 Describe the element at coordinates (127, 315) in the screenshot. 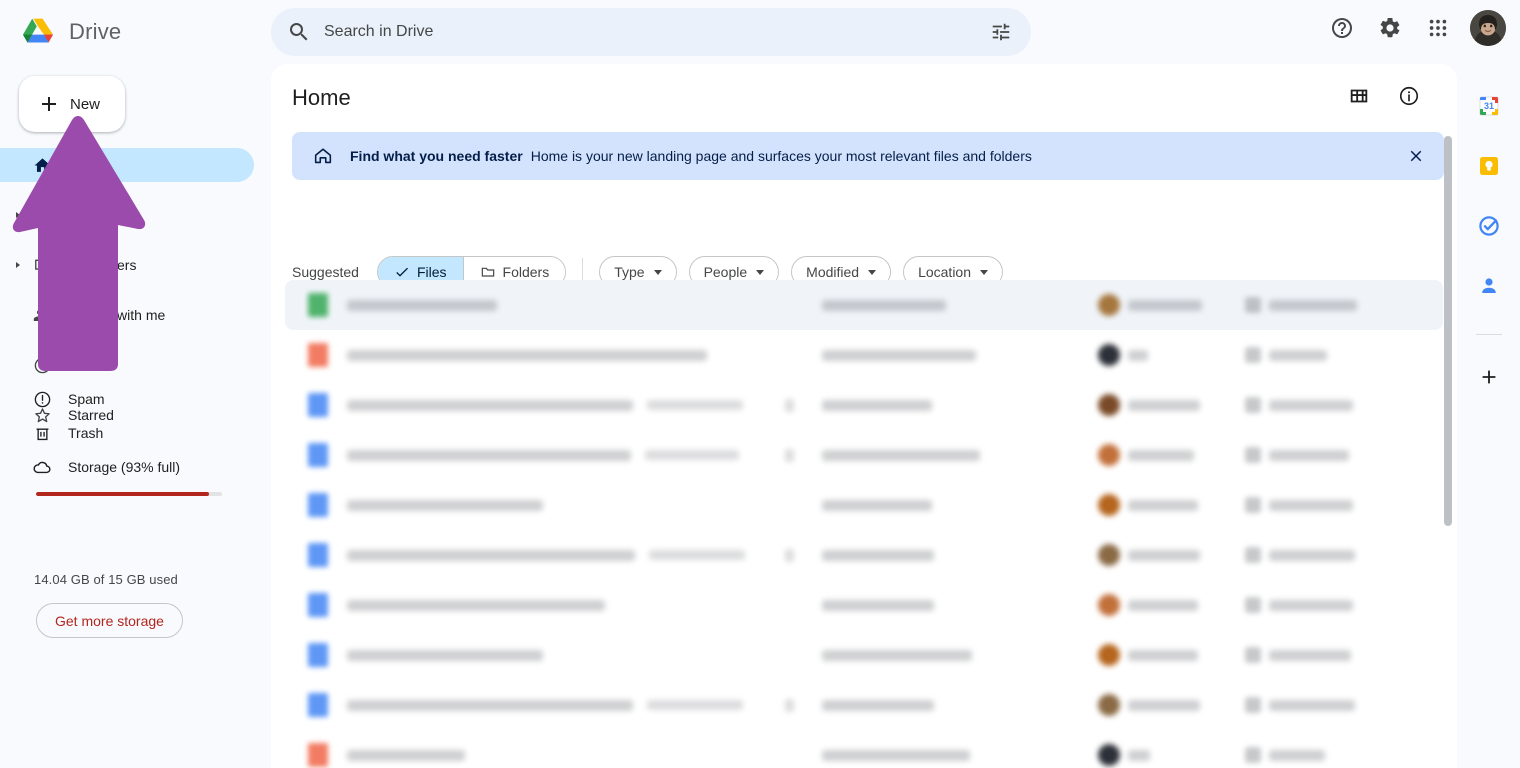

I see `sidebar-item-shared-with-me: Shared with me` at that location.